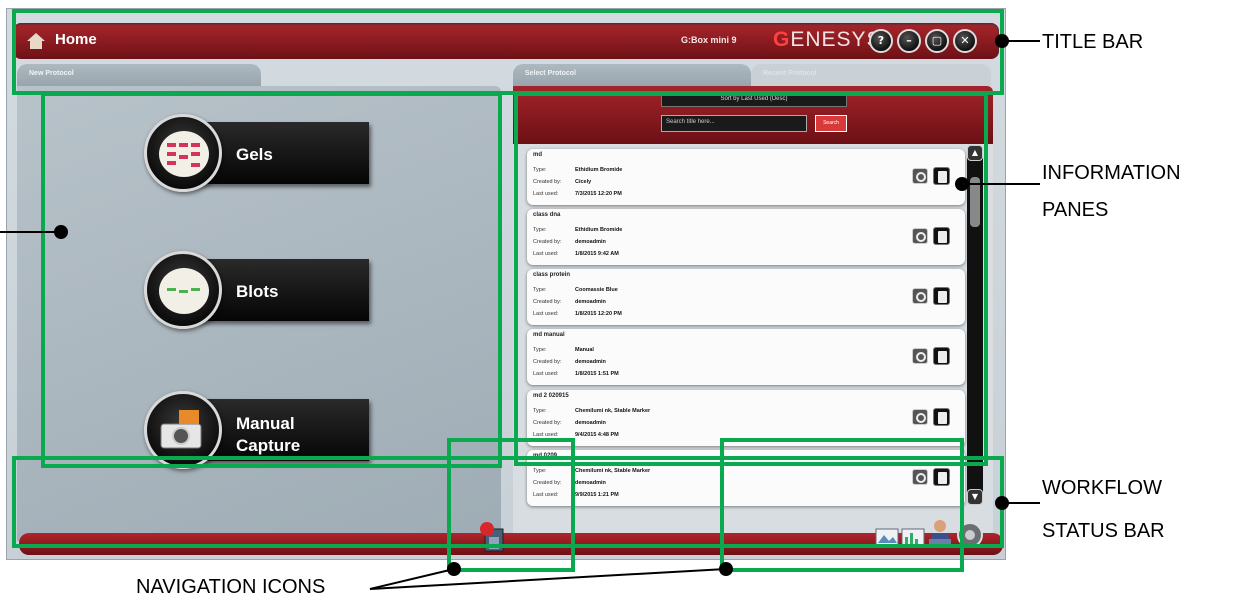 This screenshot has width=1251, height=601. Describe the element at coordinates (231, 587) in the screenshot. I see `navigation-icons-callout: NAVIGATION ICONS` at that location.